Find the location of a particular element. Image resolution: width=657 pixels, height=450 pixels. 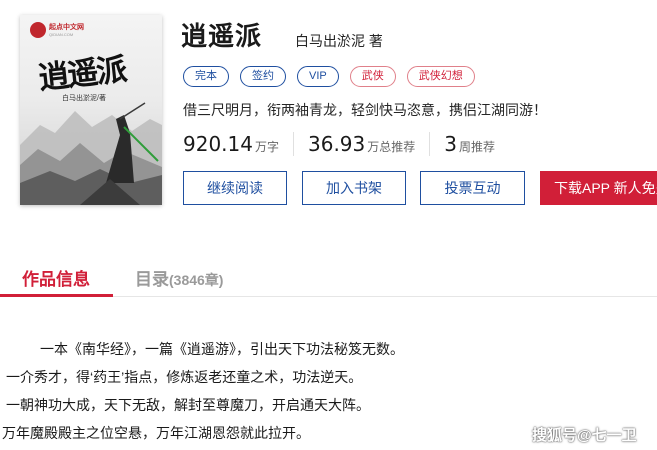

cover-logo: 起点中文网 QIDIAN.COM is located at coordinates (57, 33).